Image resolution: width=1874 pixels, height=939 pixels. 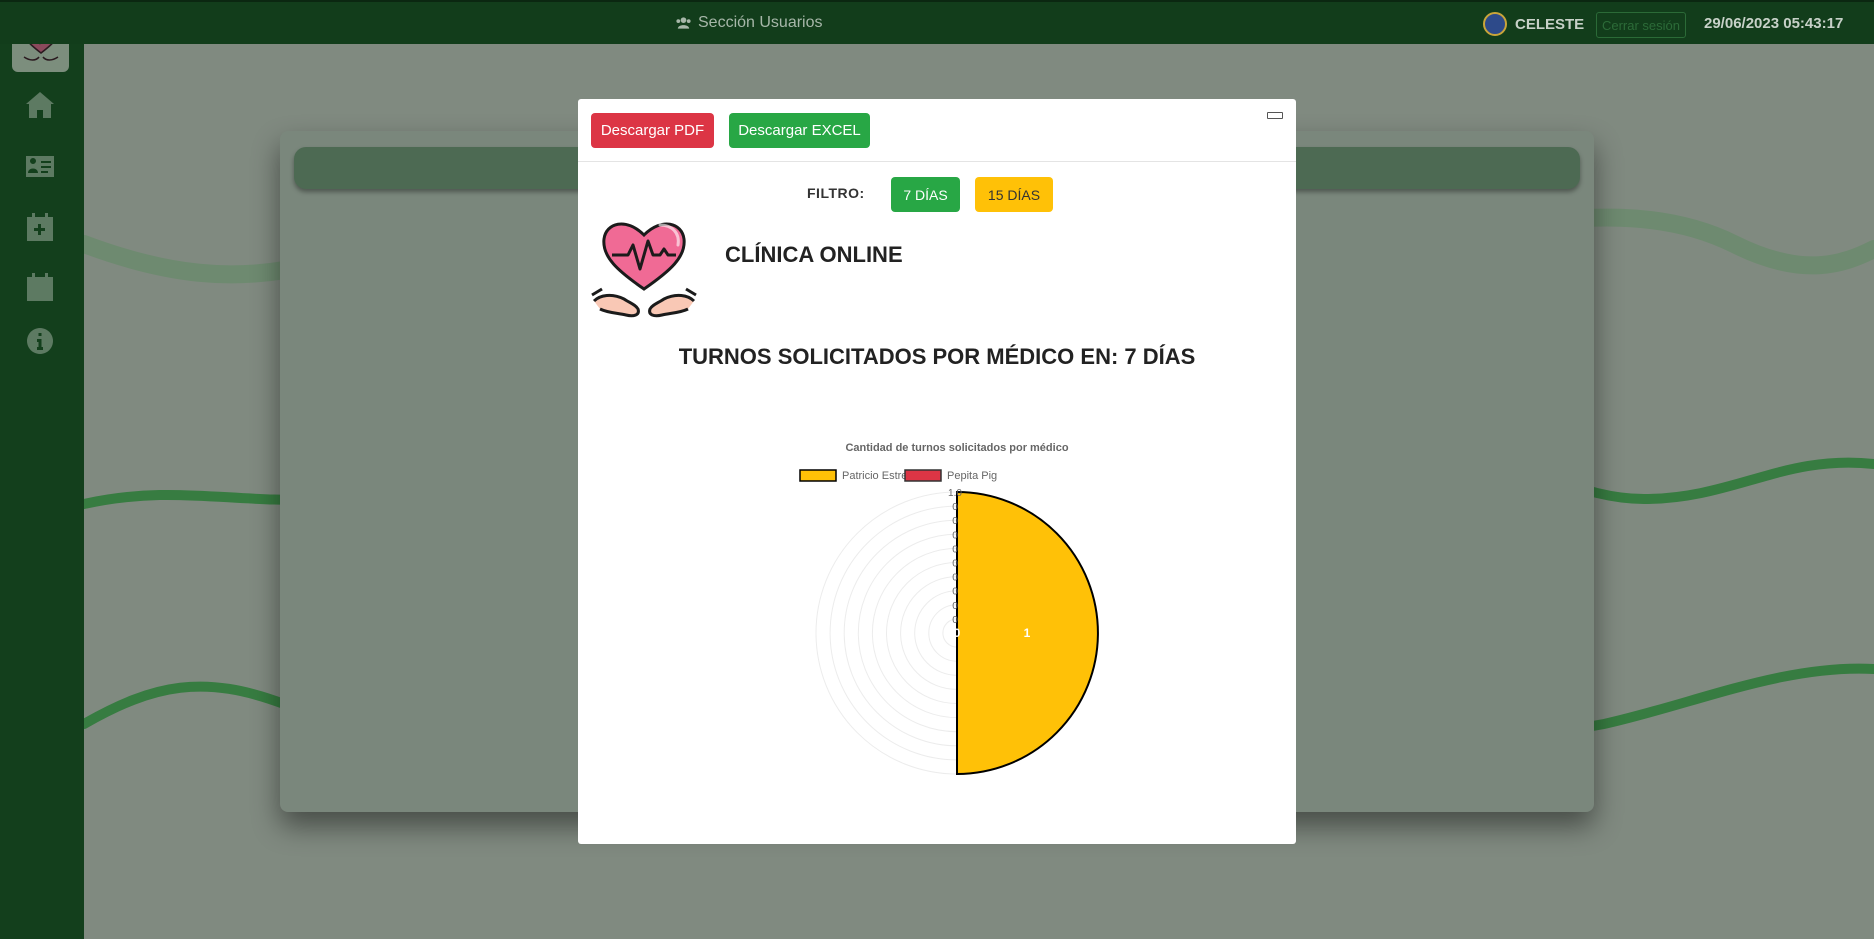 I want to click on slice-value-label: 1, so click(x=1027, y=633).